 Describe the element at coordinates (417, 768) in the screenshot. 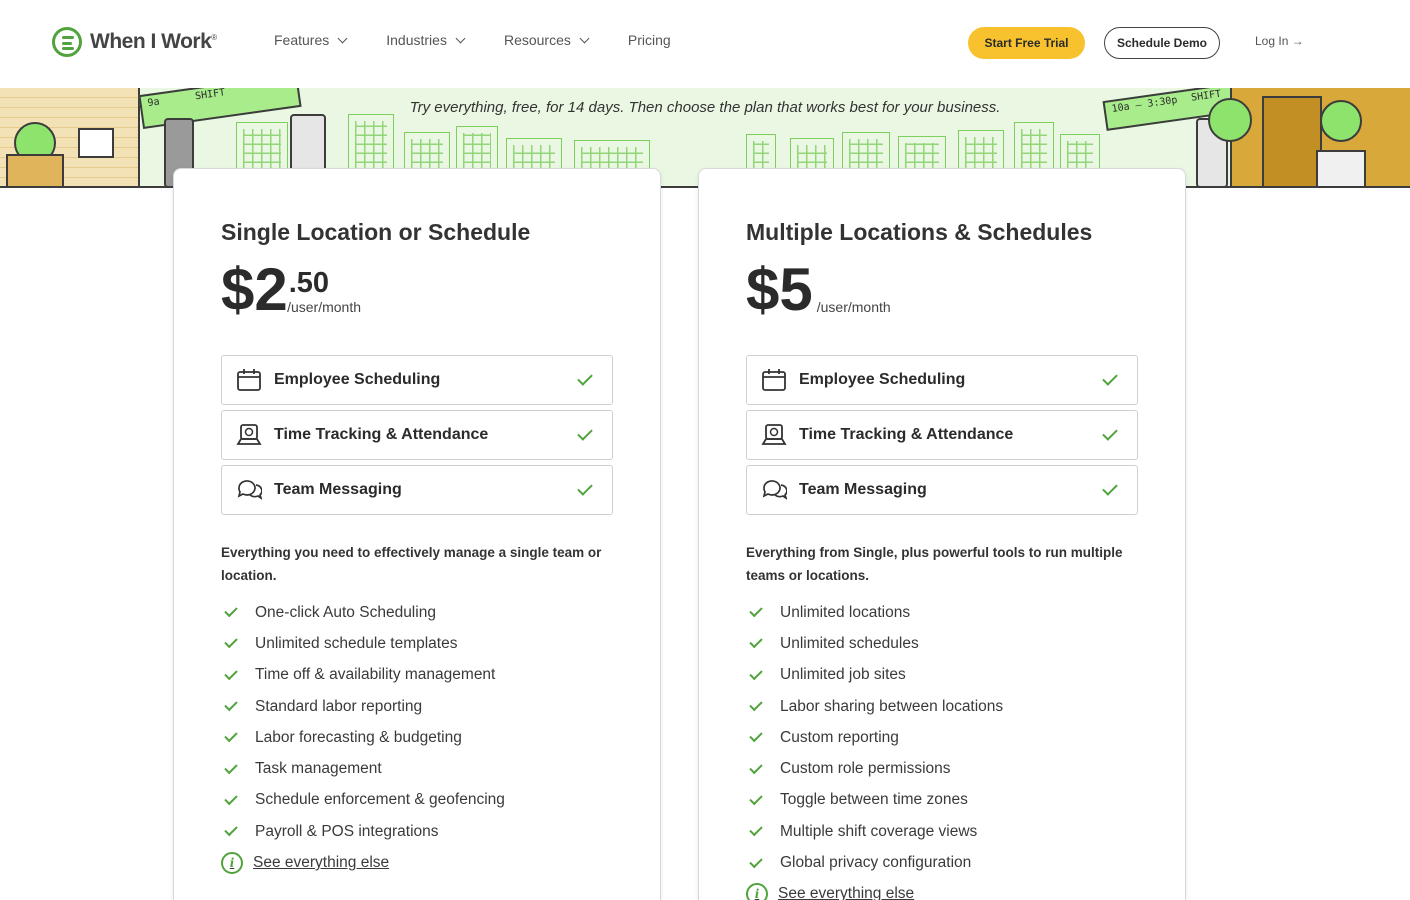

I see `list-item: Task management` at that location.